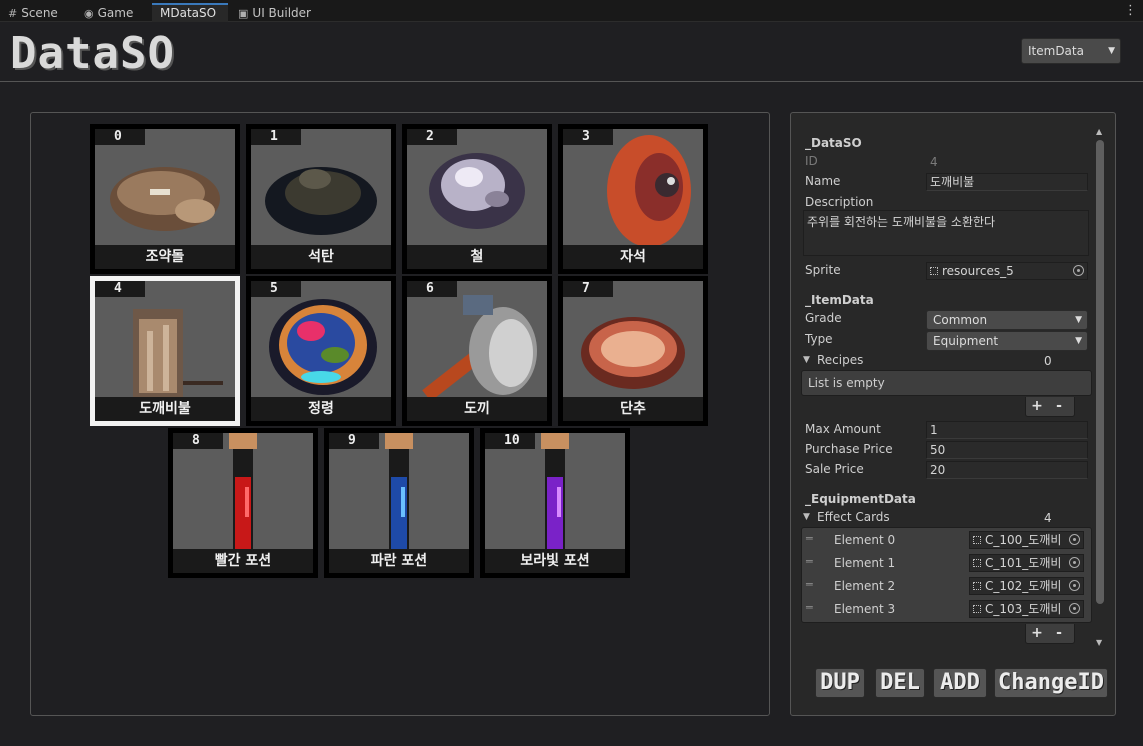 The width and height of the screenshot is (1143, 746). What do you see at coordinates (1007, 182) in the screenshot?
I see `name-field: 도깨비불` at bounding box center [1007, 182].